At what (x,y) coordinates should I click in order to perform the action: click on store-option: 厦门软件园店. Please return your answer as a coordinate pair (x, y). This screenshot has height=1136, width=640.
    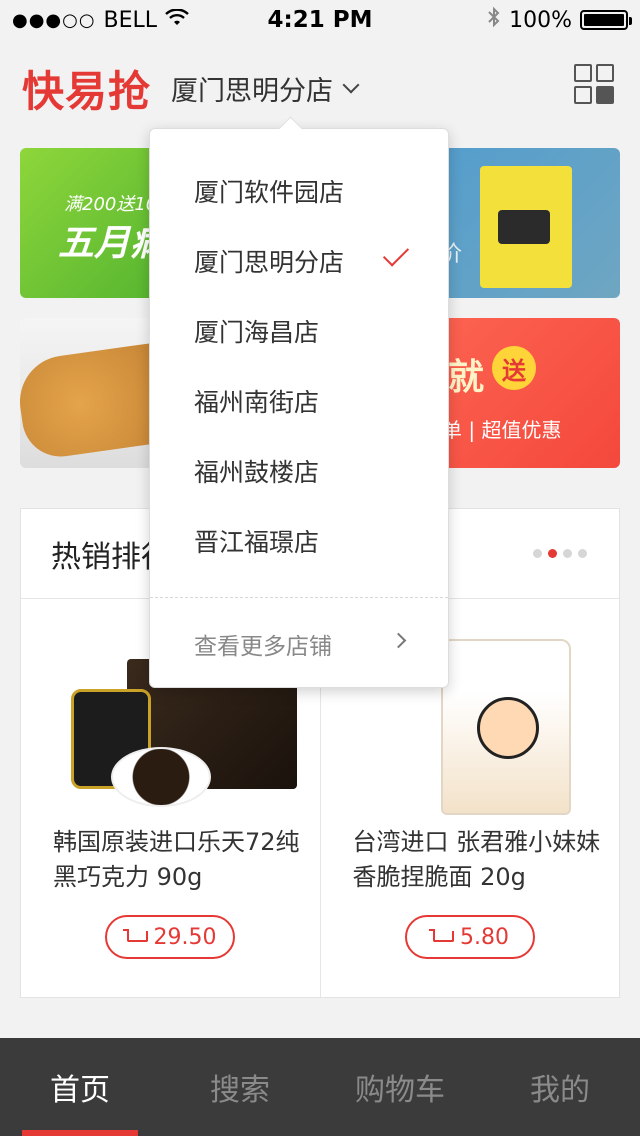
    Looking at the image, I should click on (269, 191).